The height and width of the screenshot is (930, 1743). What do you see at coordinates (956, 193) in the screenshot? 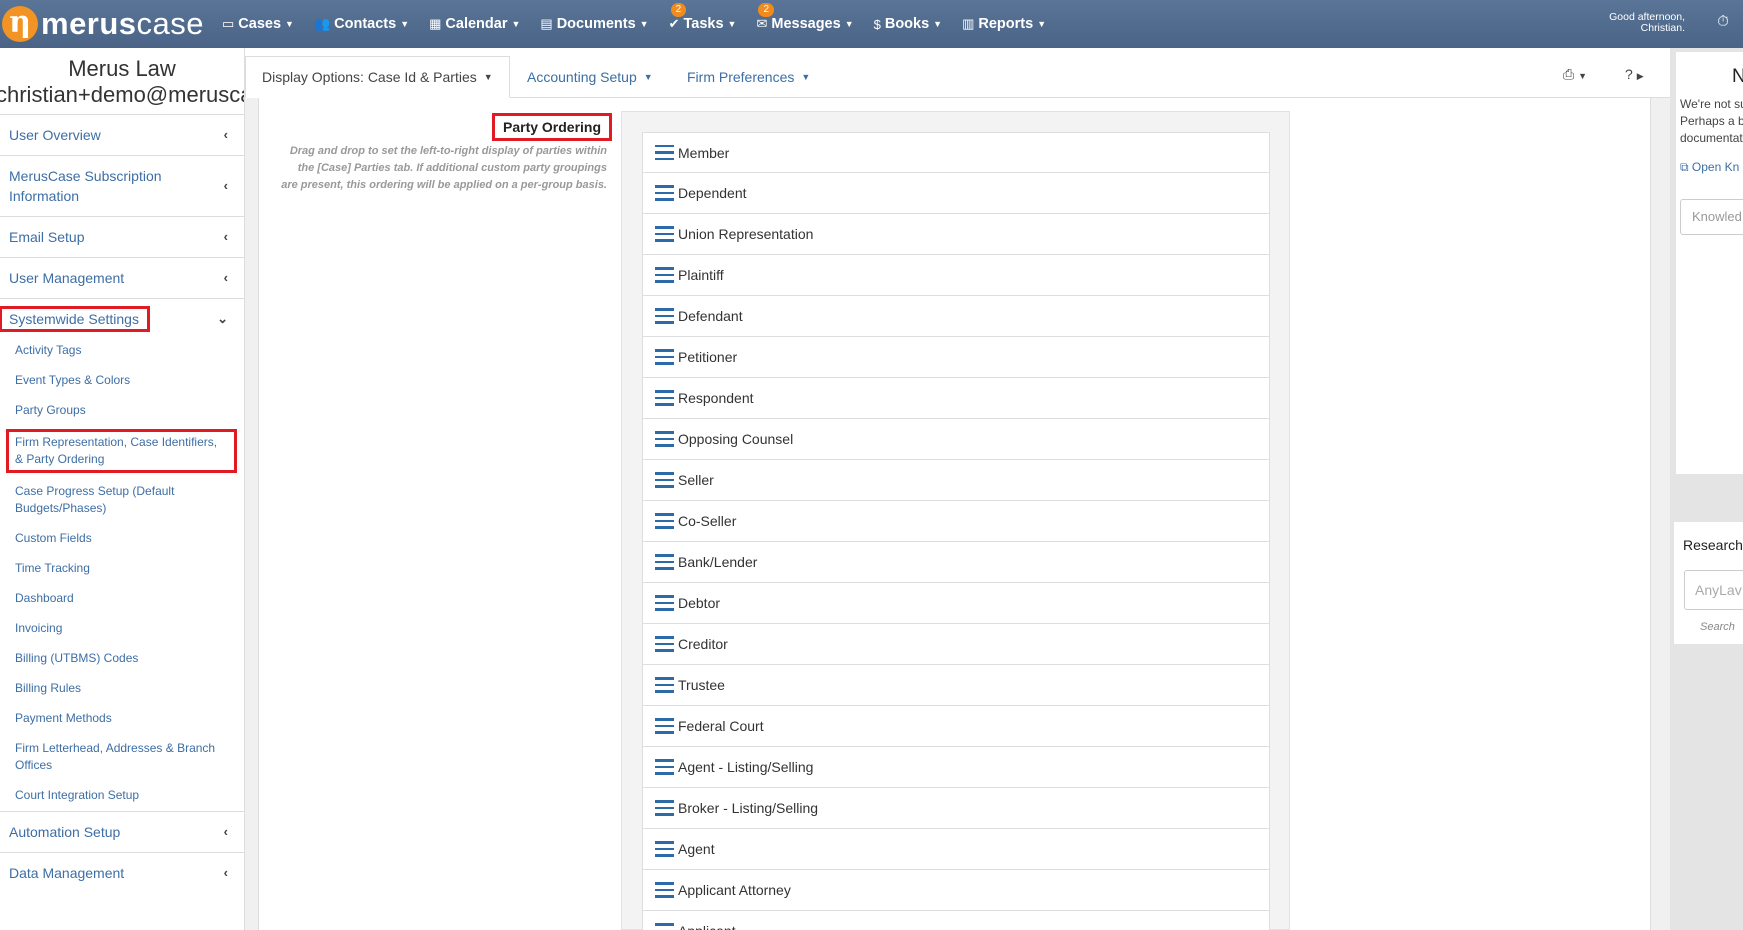
I see `party-row: Dependent` at bounding box center [956, 193].